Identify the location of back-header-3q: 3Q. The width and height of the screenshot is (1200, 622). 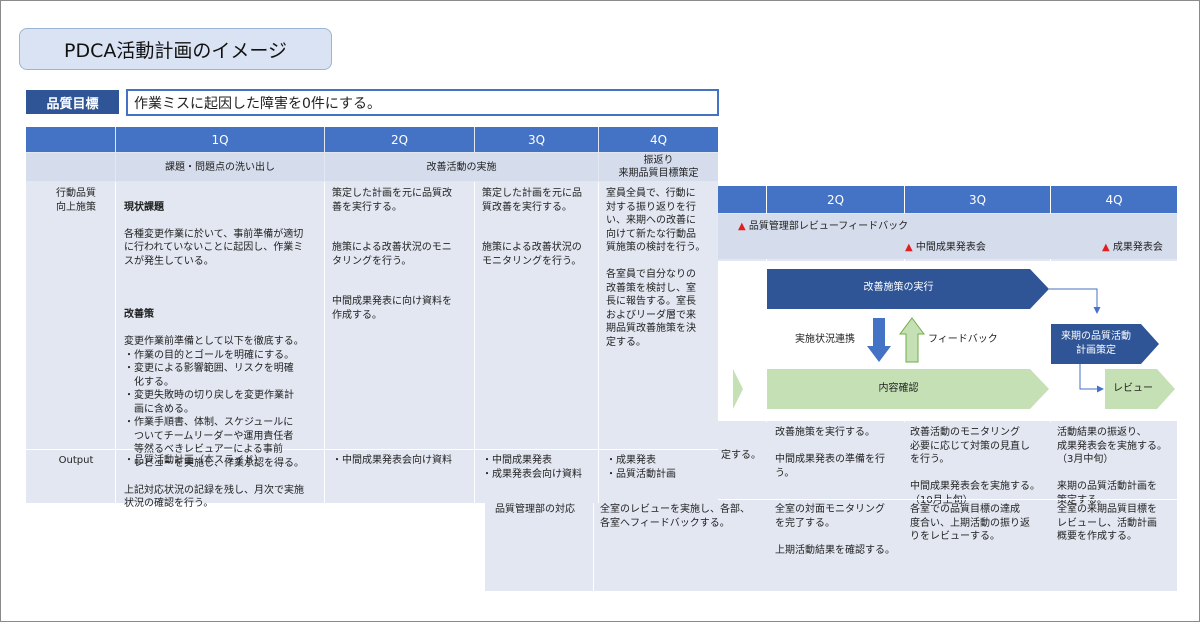
(977, 199).